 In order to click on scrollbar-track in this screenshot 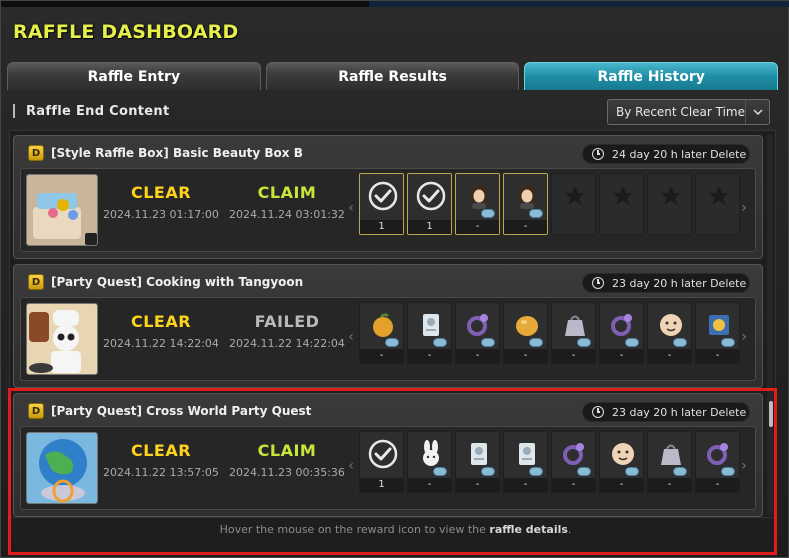, I will do `click(770, 325)`.